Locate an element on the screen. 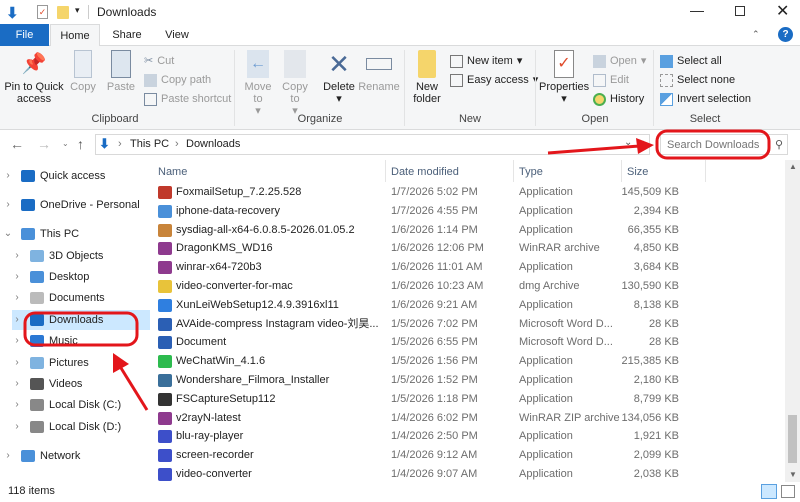 The width and height of the screenshot is (800, 502). search-arrowhead is located at coordinates (645, 146).